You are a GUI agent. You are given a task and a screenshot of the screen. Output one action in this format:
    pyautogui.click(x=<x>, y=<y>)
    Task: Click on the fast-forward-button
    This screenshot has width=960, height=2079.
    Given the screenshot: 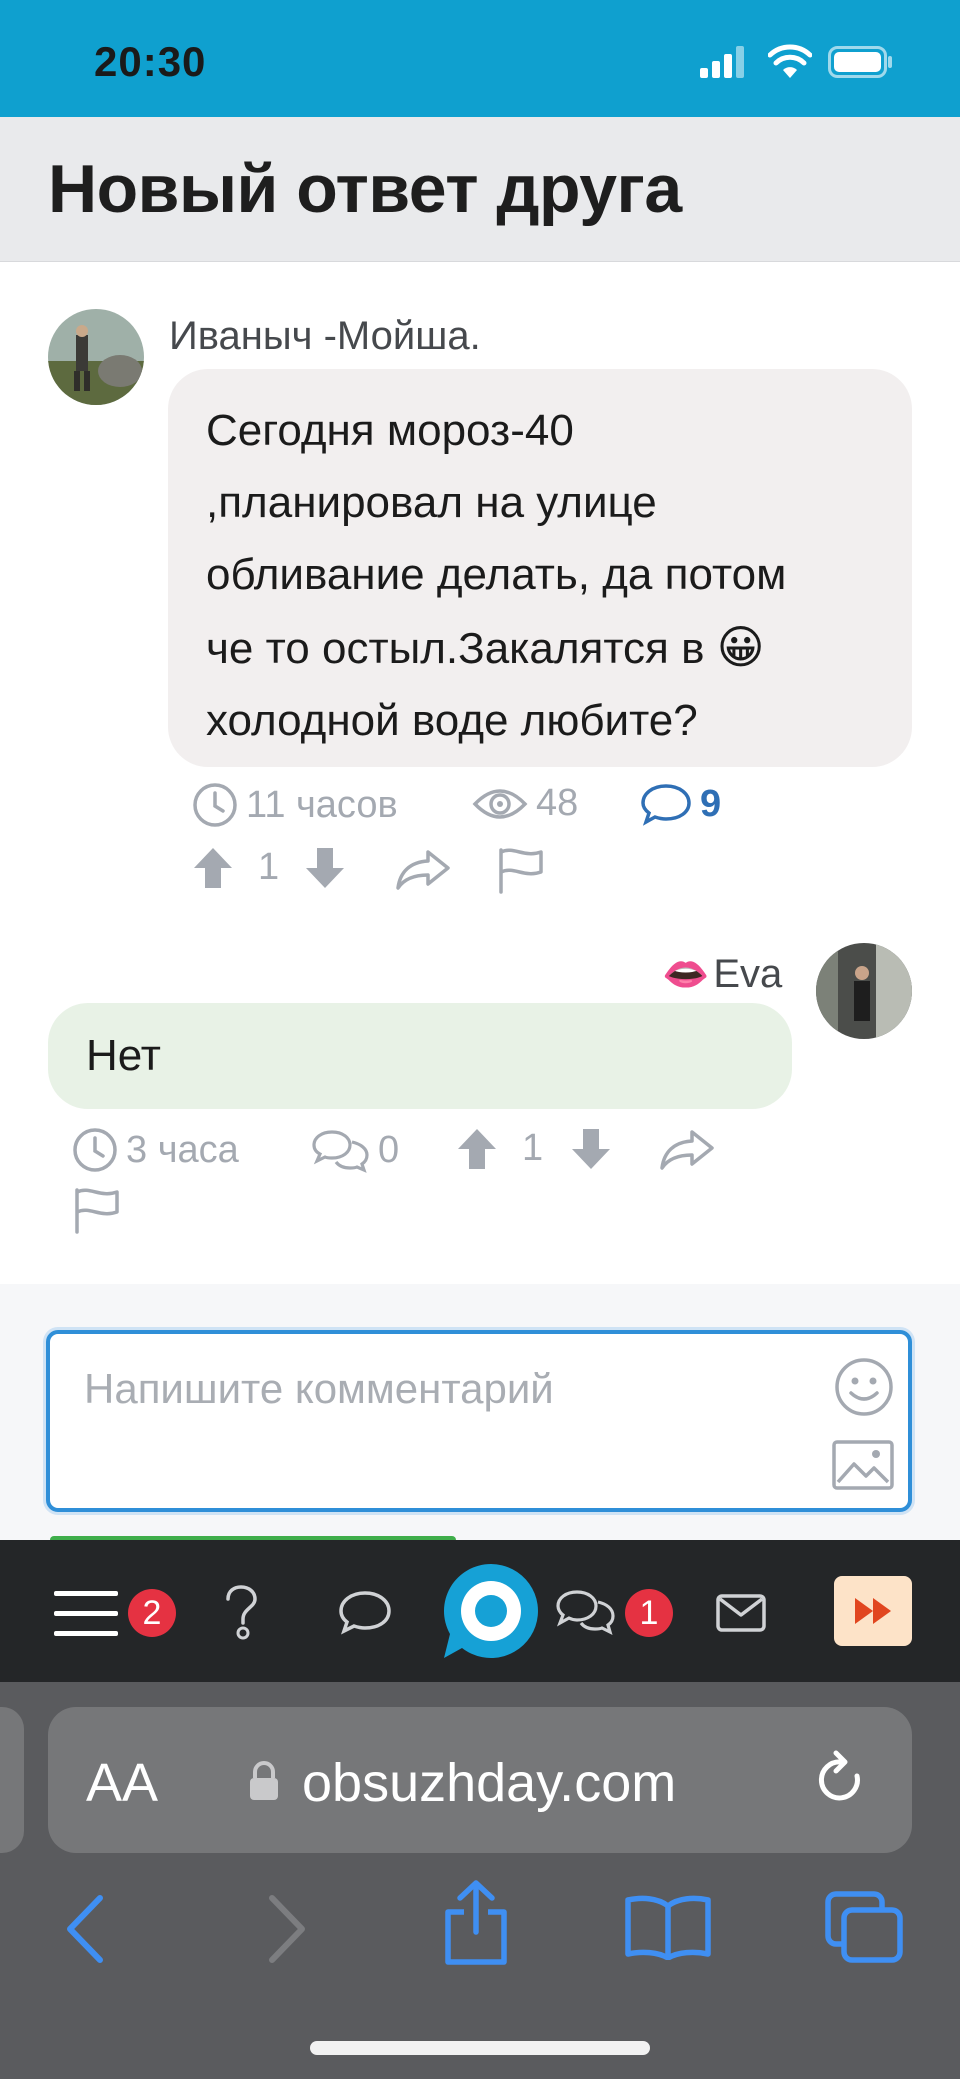 What is the action you would take?
    pyautogui.click(x=873, y=1611)
    